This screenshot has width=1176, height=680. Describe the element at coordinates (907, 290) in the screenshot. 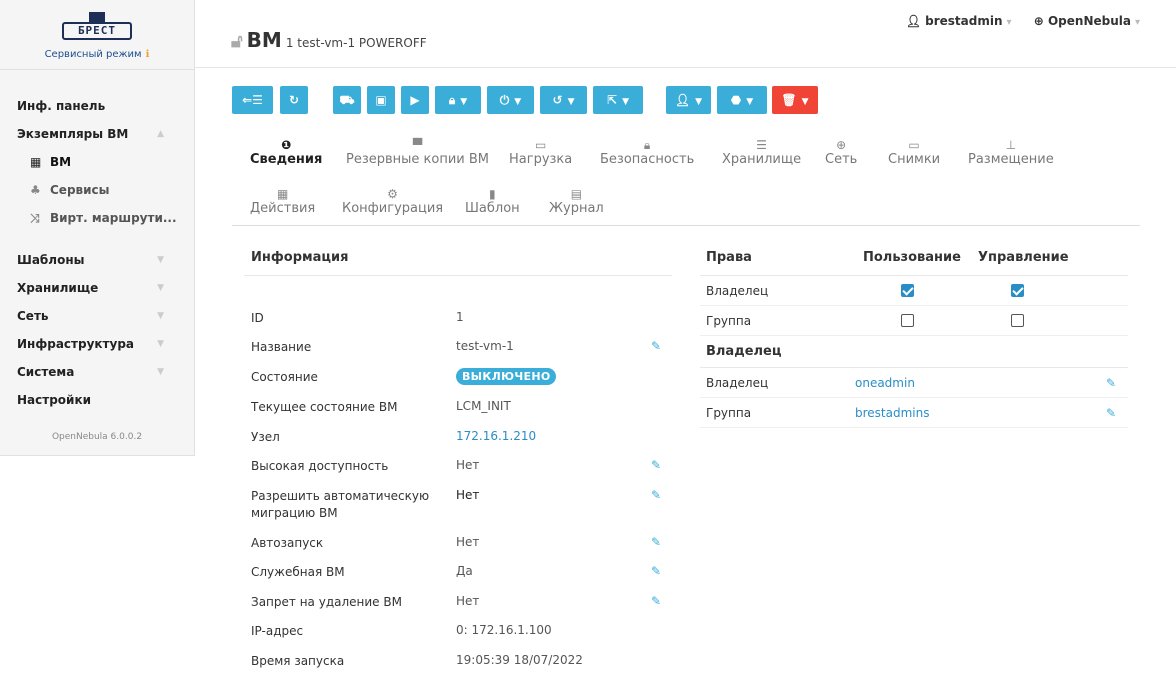

I see `owner-use-checkbox` at that location.